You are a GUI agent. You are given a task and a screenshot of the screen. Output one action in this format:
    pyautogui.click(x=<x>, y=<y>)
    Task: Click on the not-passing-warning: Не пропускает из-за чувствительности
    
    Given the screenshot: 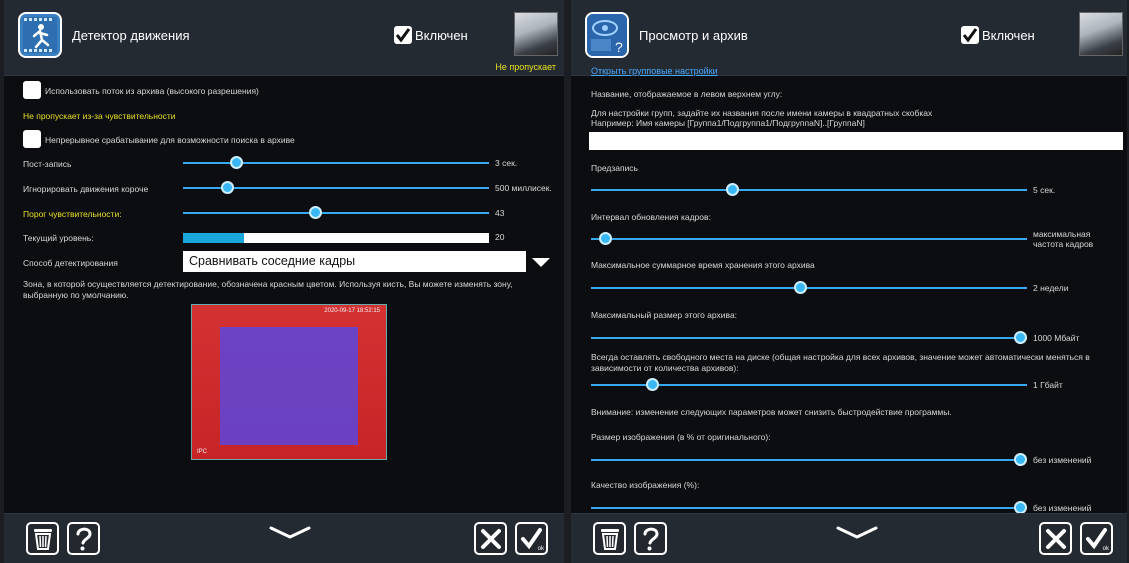 What is the action you would take?
    pyautogui.click(x=99, y=116)
    